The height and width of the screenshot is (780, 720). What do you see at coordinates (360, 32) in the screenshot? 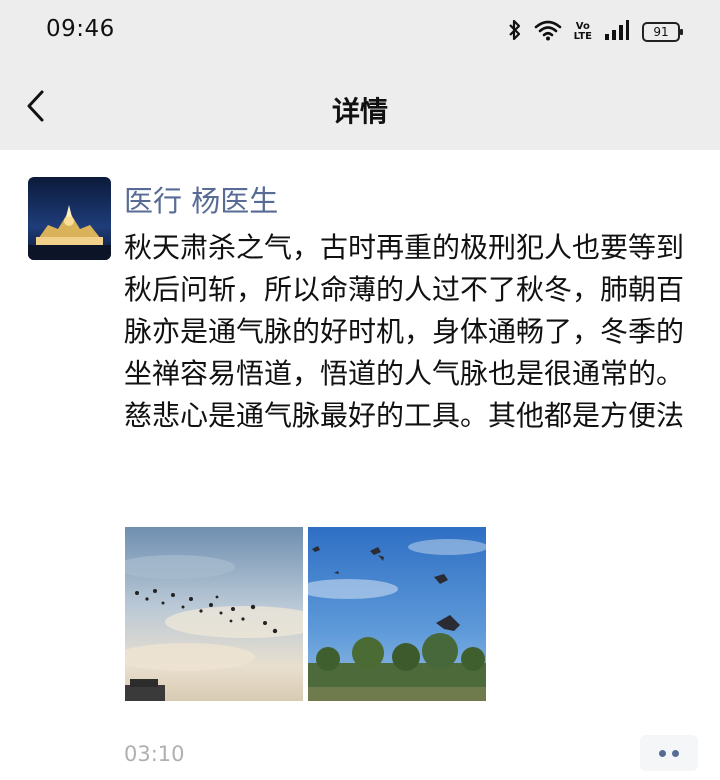
I see `status-bar: 09:46 Vo LTE 91` at bounding box center [360, 32].